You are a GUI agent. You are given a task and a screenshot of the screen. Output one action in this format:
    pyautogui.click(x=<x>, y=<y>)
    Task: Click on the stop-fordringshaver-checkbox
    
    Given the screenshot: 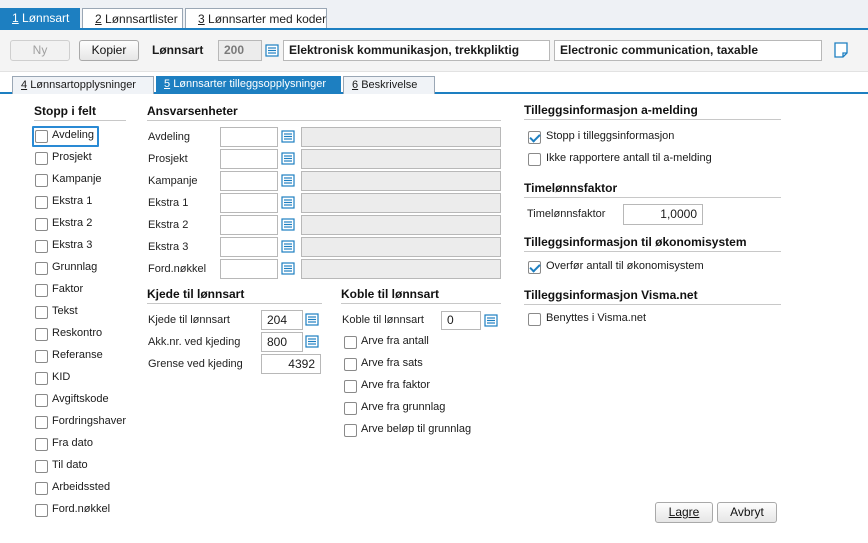 What is the action you would take?
    pyautogui.click(x=41, y=422)
    